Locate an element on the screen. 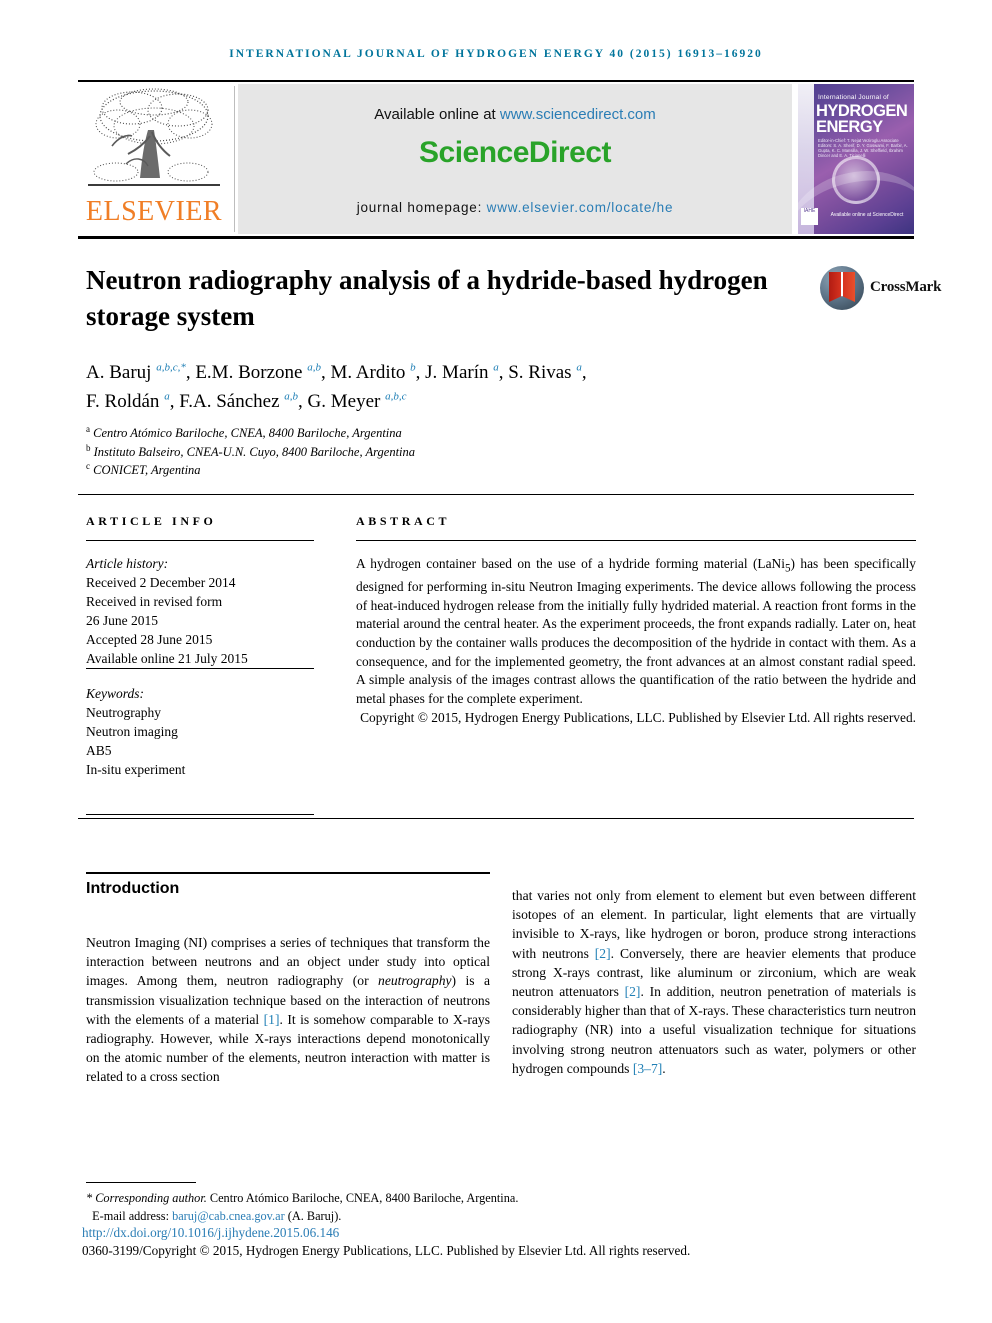  masthead-bottom-rule is located at coordinates (496, 237).